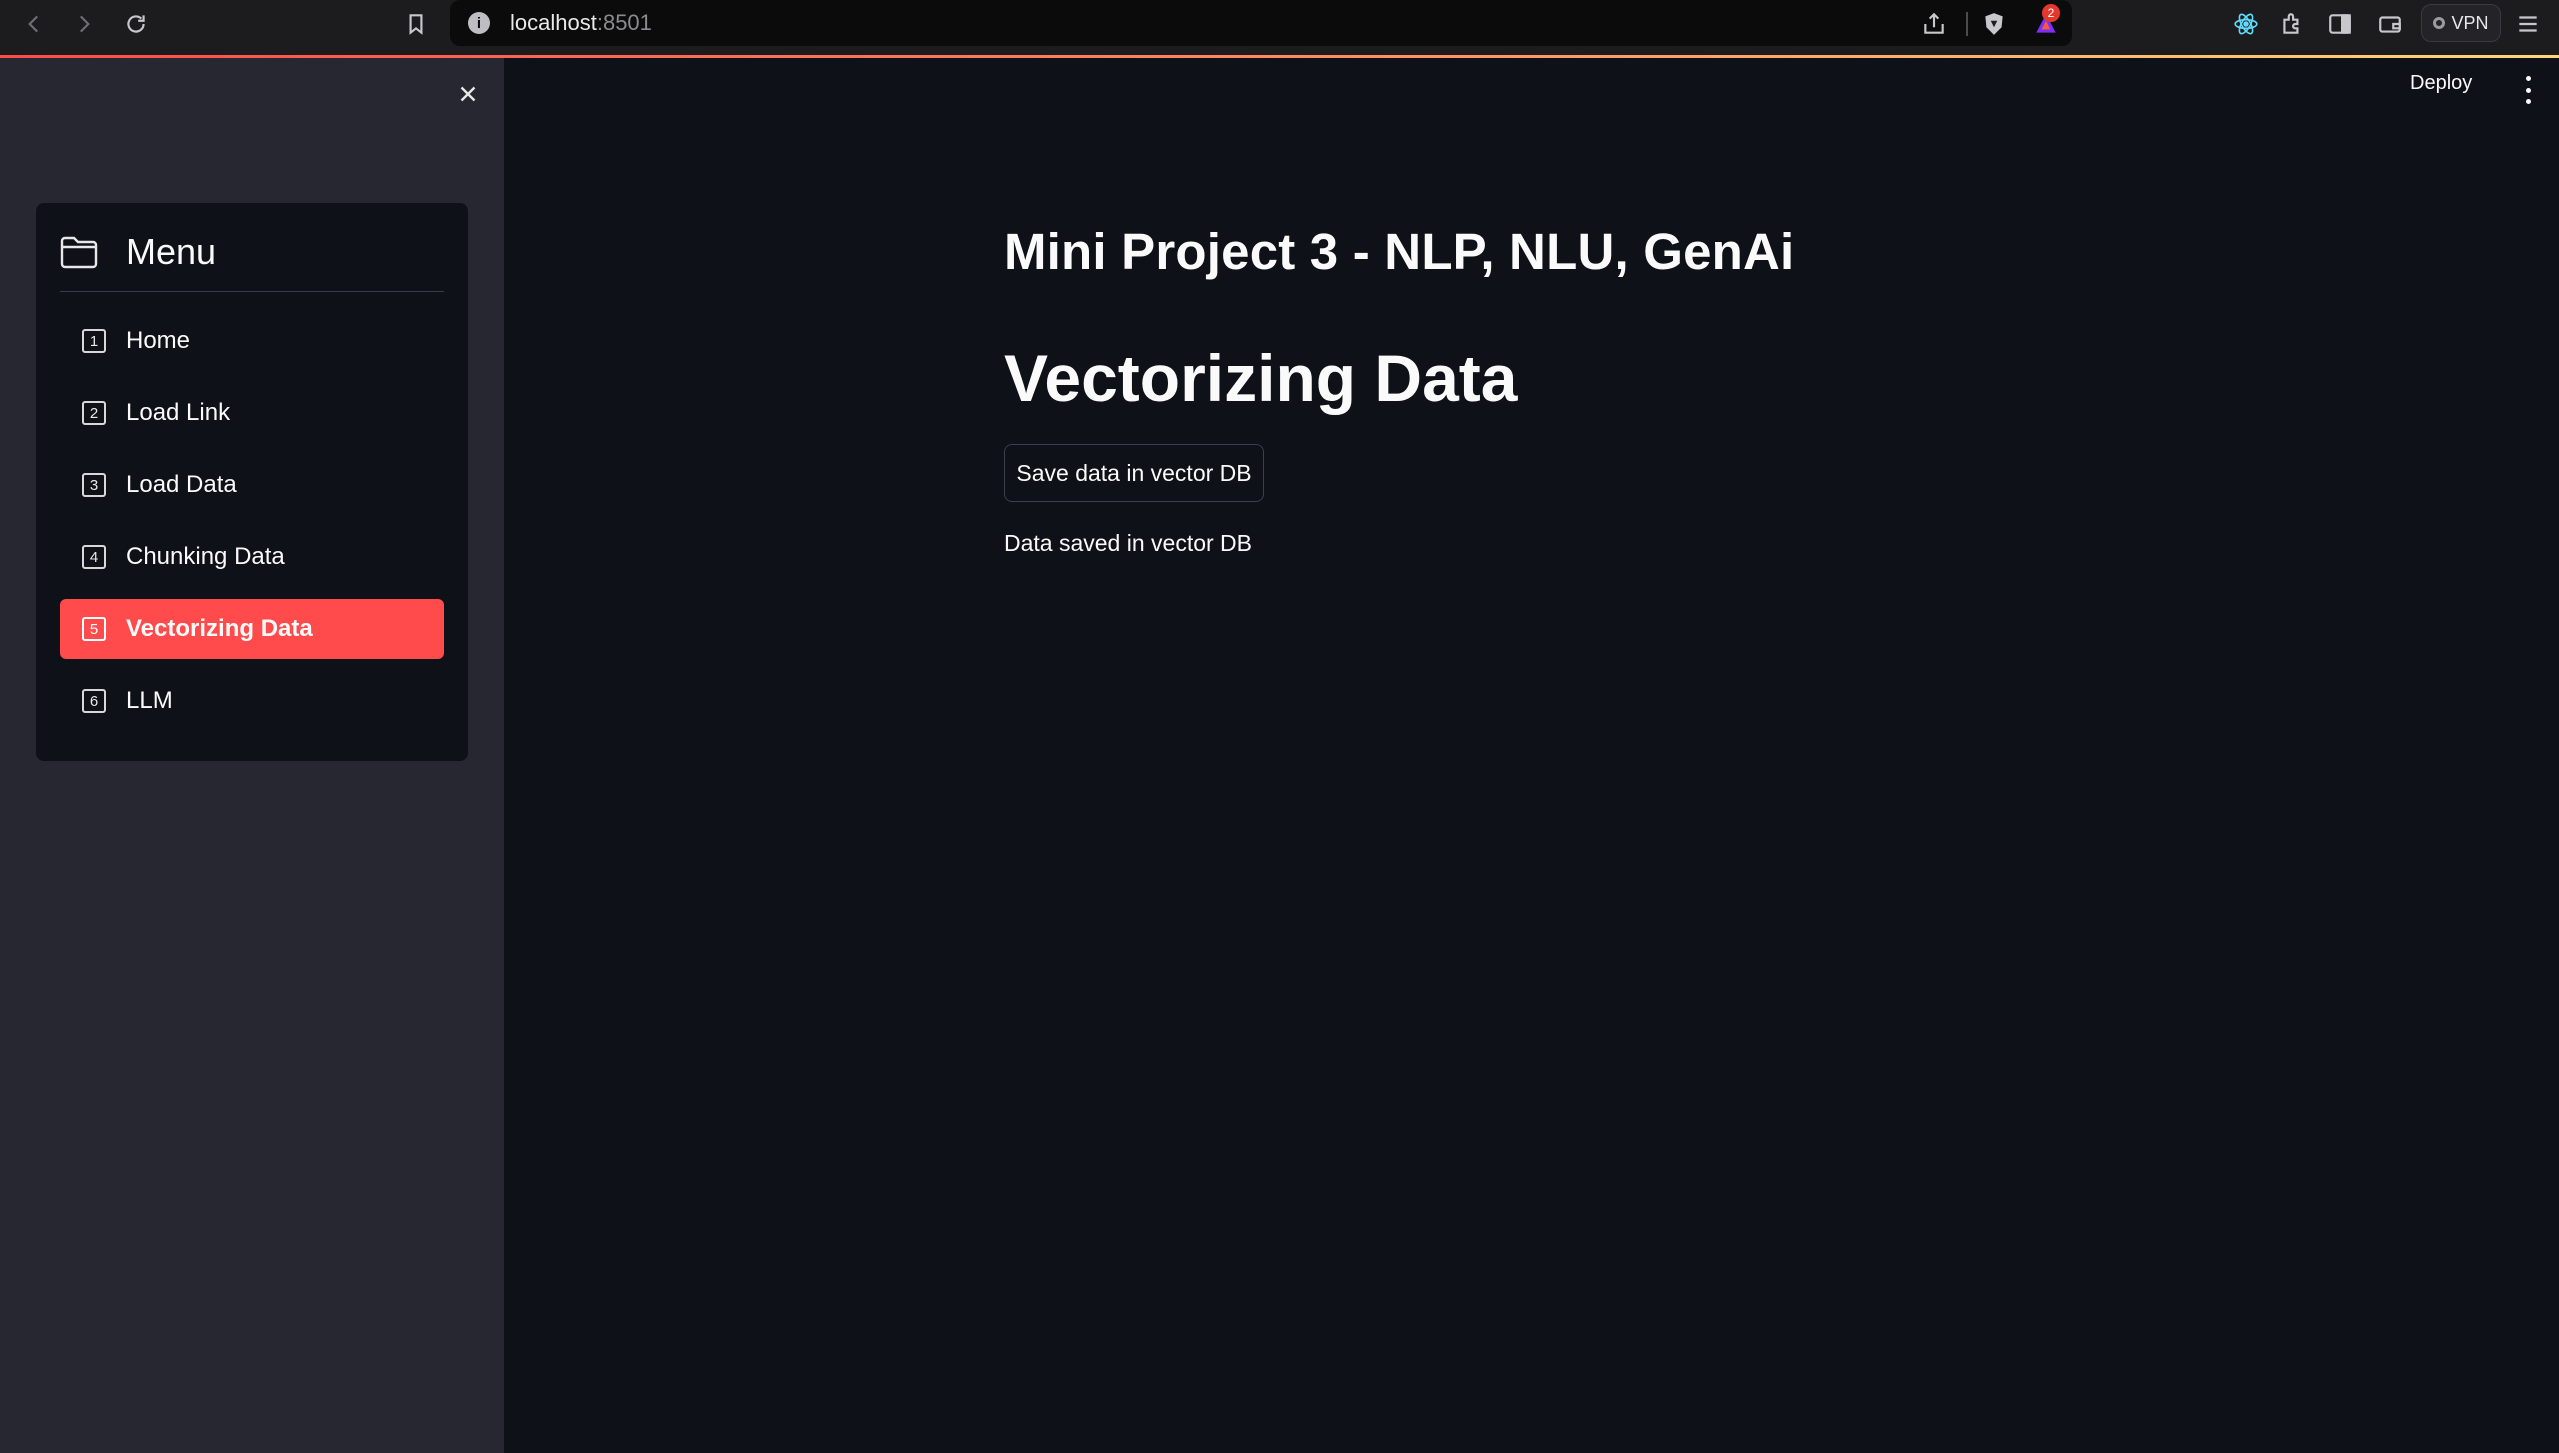  I want to click on number-4-icon: 4, so click(94, 557).